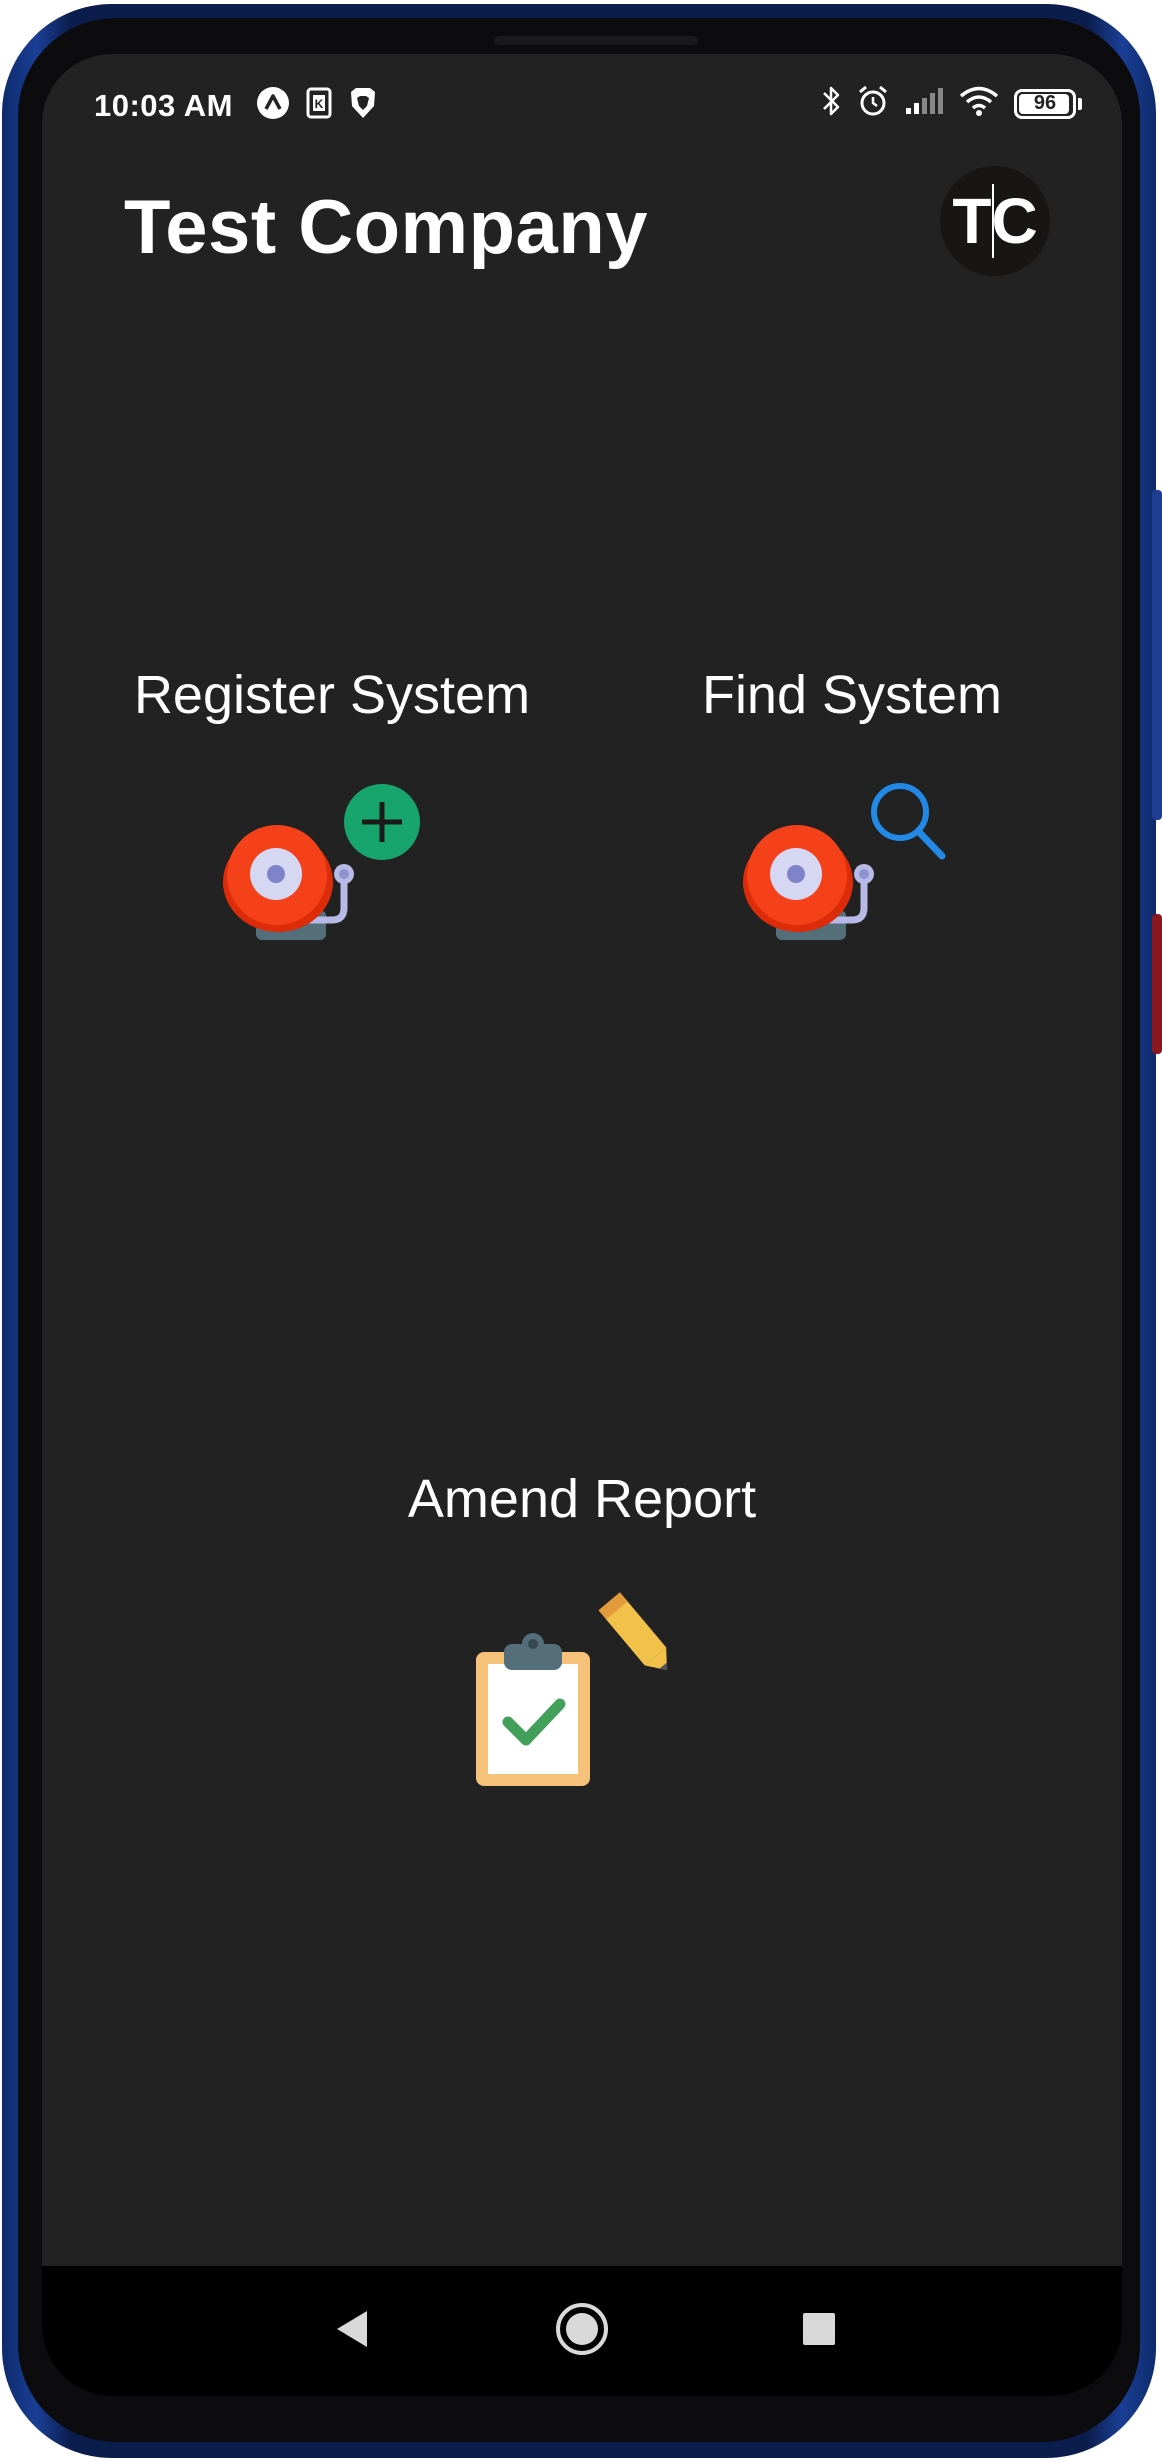 Image resolution: width=1162 pixels, height=2462 pixels. What do you see at coordinates (1045, 103) in the screenshot?
I see `battery-level: 96` at bounding box center [1045, 103].